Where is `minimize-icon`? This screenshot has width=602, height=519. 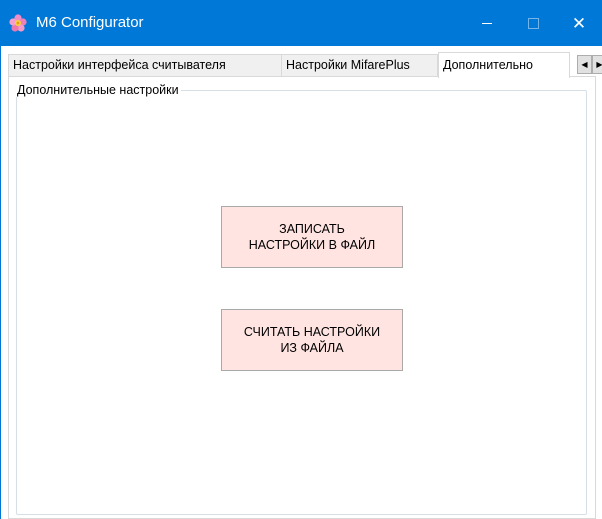
minimize-icon is located at coordinates (487, 23).